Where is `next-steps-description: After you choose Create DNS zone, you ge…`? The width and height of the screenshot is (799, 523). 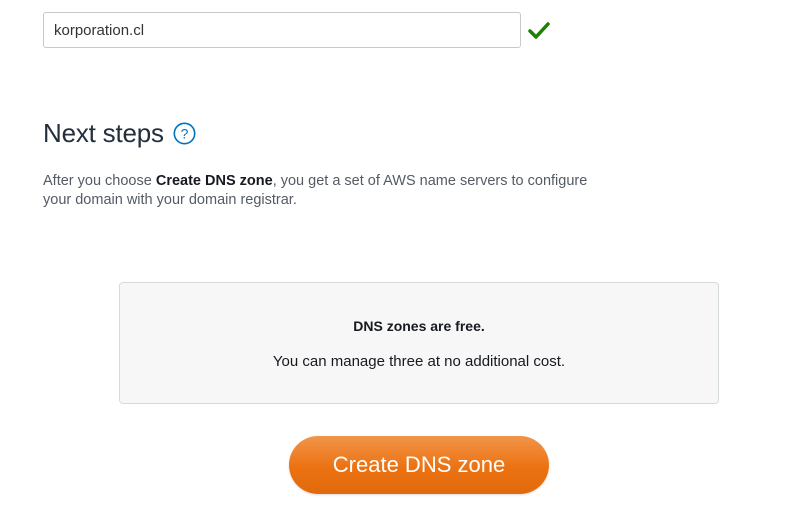 next-steps-description: After you choose Create DNS zone, you ge… is located at coordinates (323, 191).